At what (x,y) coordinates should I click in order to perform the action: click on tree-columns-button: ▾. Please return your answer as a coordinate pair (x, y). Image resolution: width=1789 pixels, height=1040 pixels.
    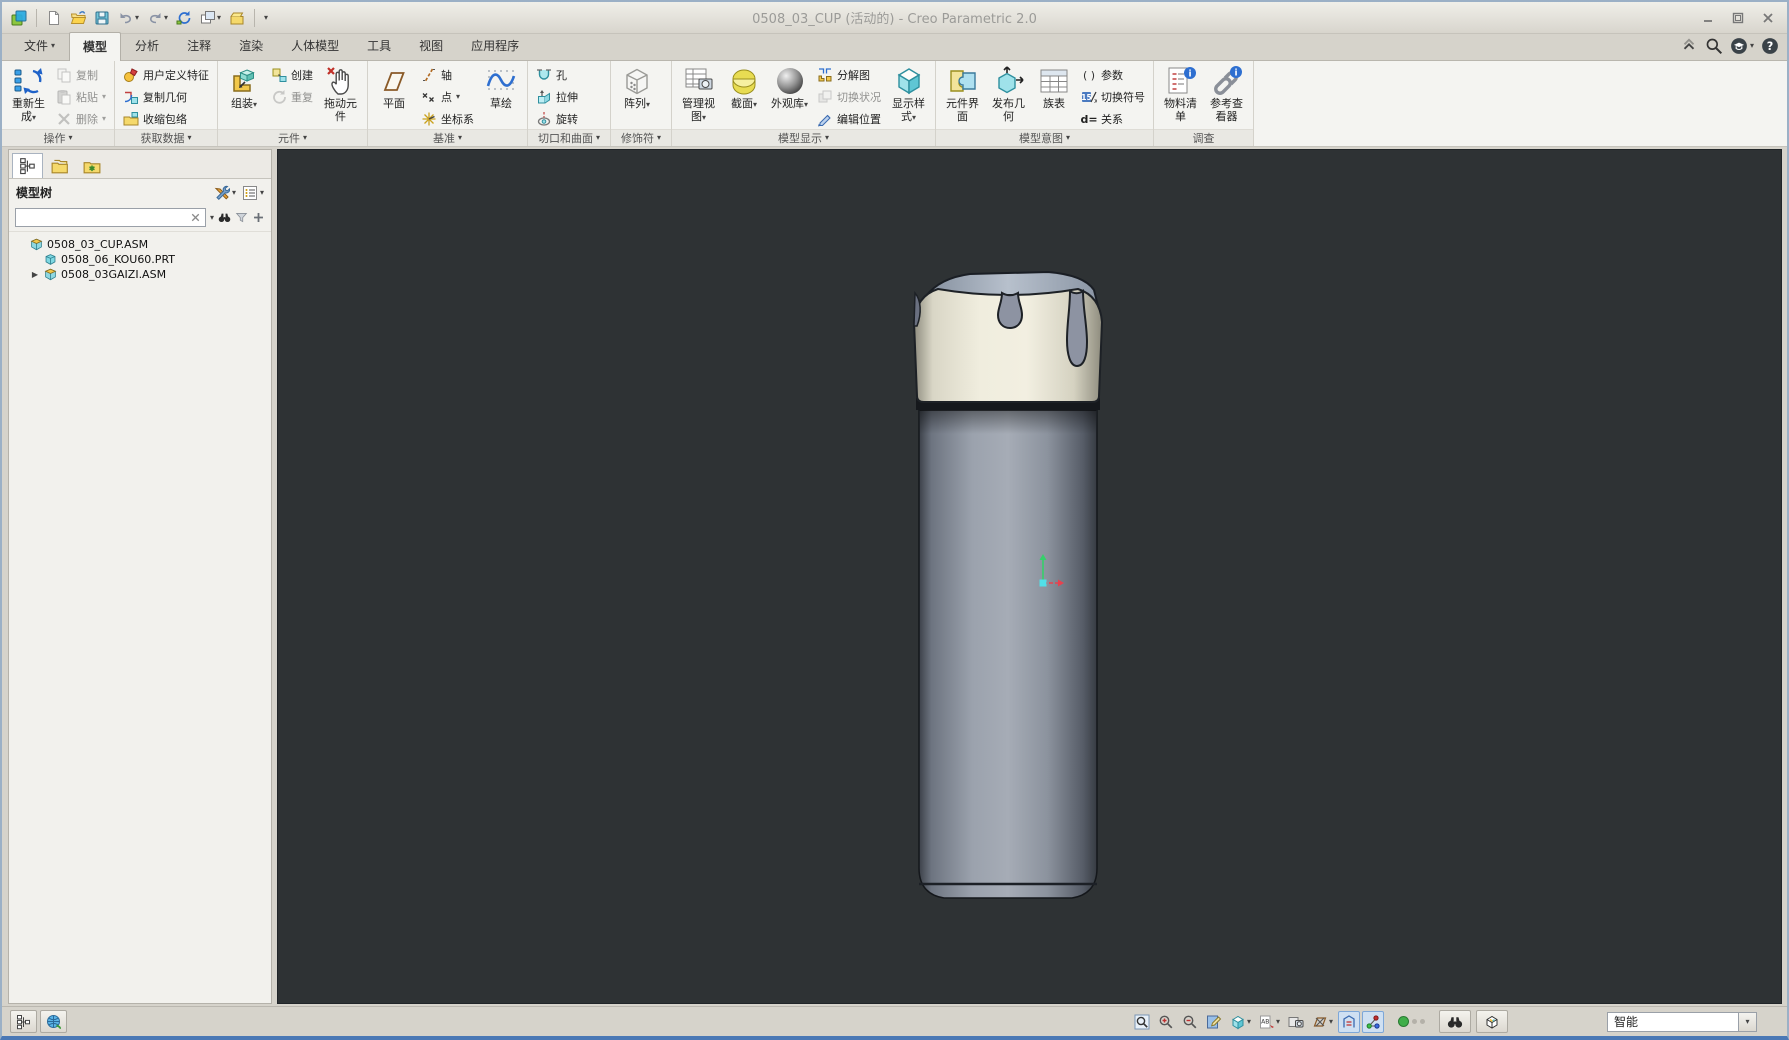
    Looking at the image, I should click on (253, 193).